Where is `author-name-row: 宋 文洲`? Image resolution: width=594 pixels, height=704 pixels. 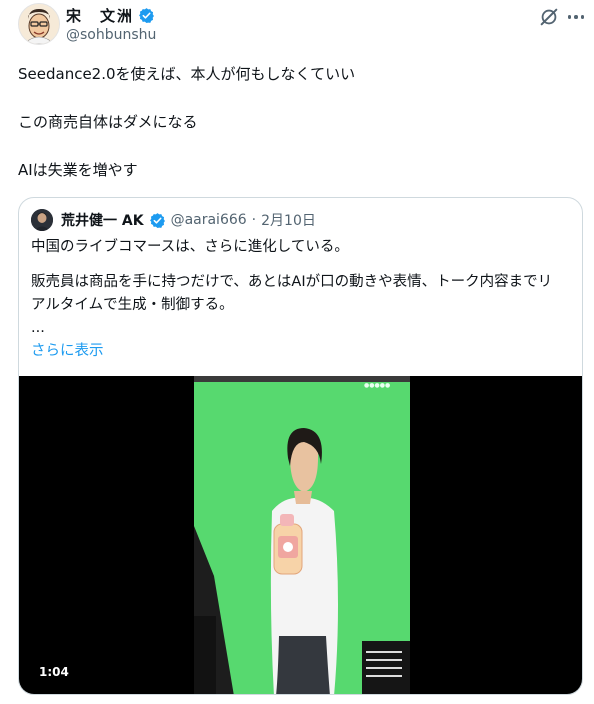 author-name-row: 宋 文洲 is located at coordinates (110, 15).